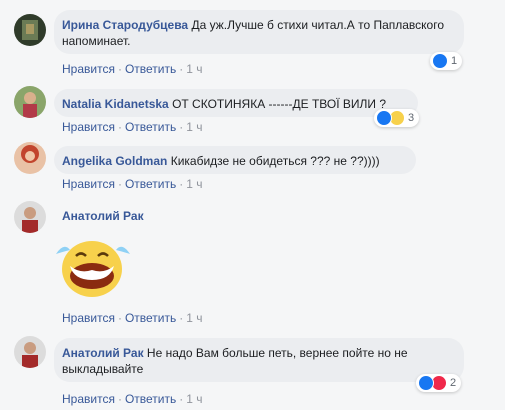  Describe the element at coordinates (397, 118) in the screenshot. I see `reaction-summary: 3` at that location.